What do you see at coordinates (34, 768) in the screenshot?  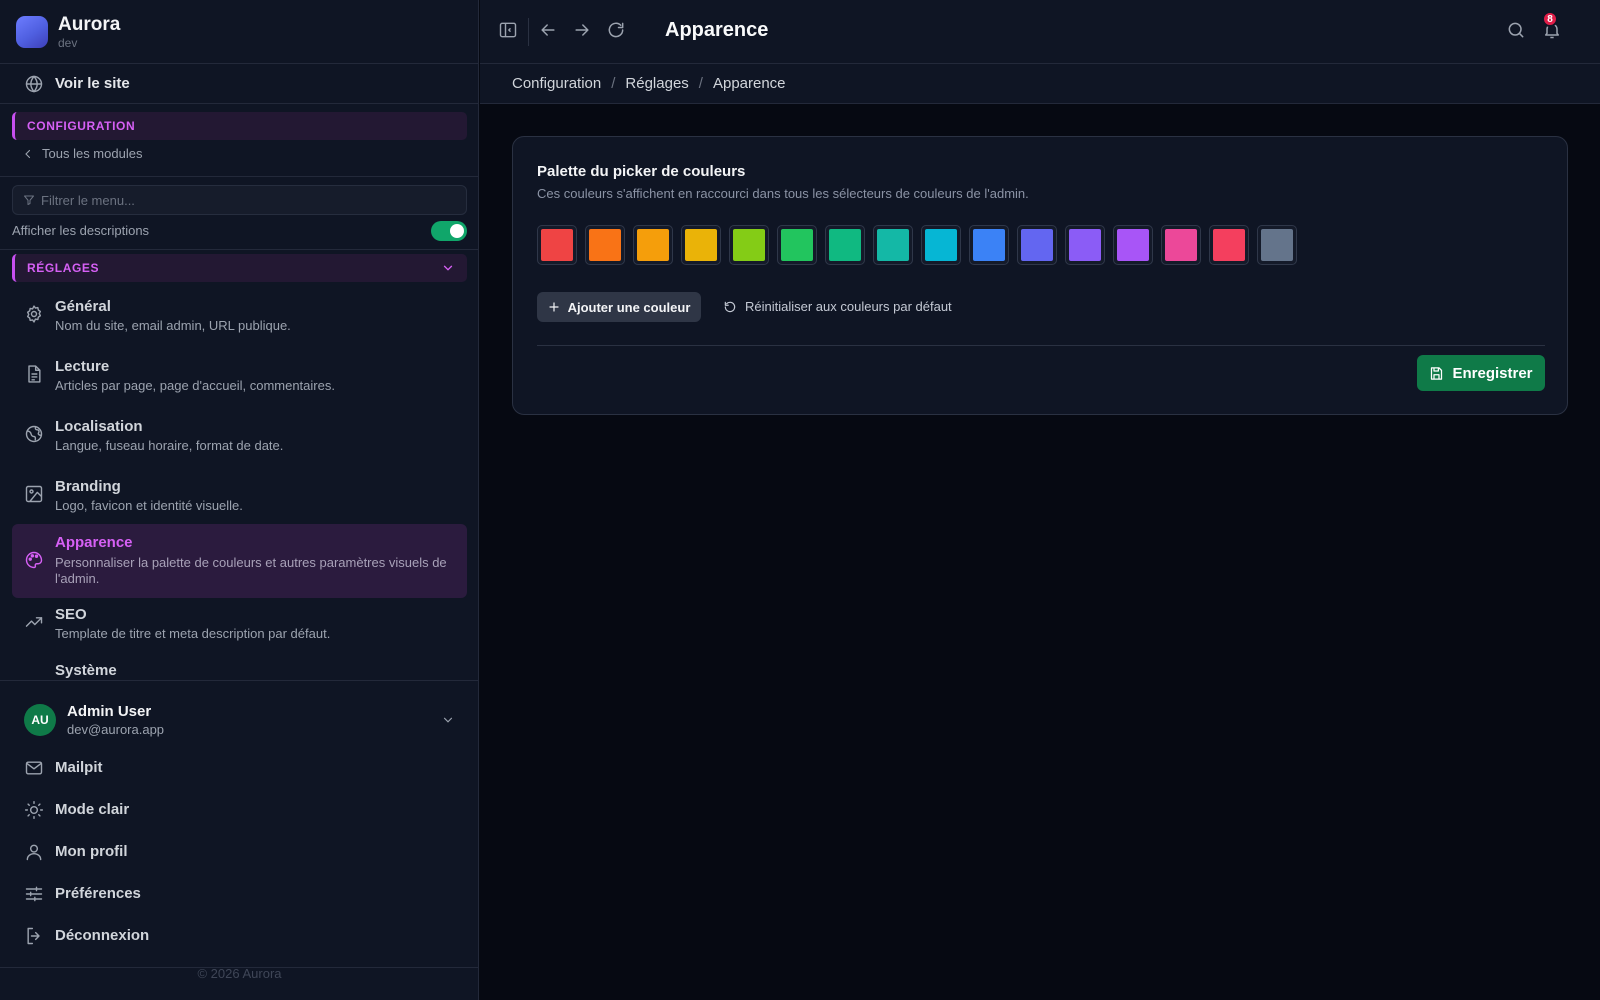 I see `mail-icon` at bounding box center [34, 768].